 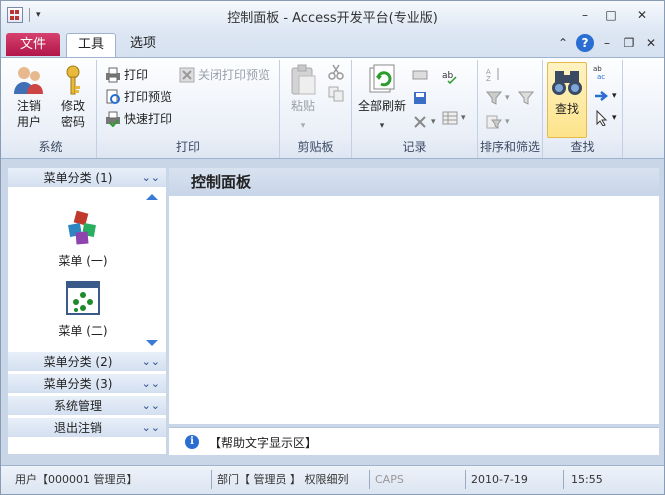 I want to click on group-records-label: 记录, so click(x=414, y=147).